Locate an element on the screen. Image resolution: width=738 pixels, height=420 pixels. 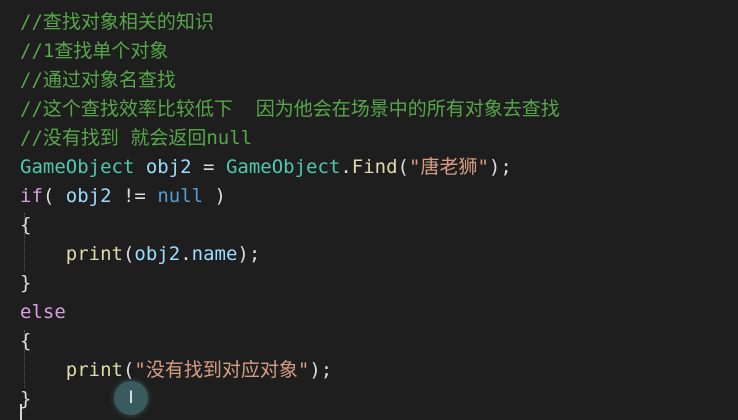
code-line: //查找对象相关的知识 is located at coordinates (117, 22).